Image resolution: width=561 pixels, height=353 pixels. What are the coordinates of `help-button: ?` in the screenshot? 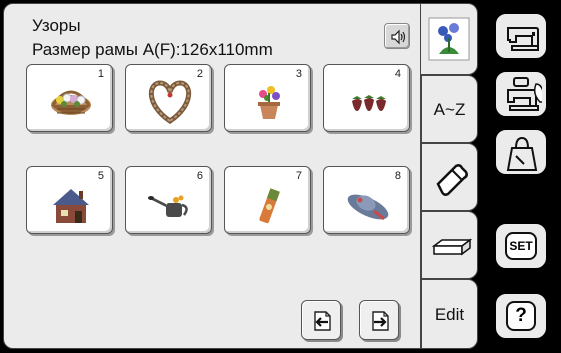 It's located at (521, 316).